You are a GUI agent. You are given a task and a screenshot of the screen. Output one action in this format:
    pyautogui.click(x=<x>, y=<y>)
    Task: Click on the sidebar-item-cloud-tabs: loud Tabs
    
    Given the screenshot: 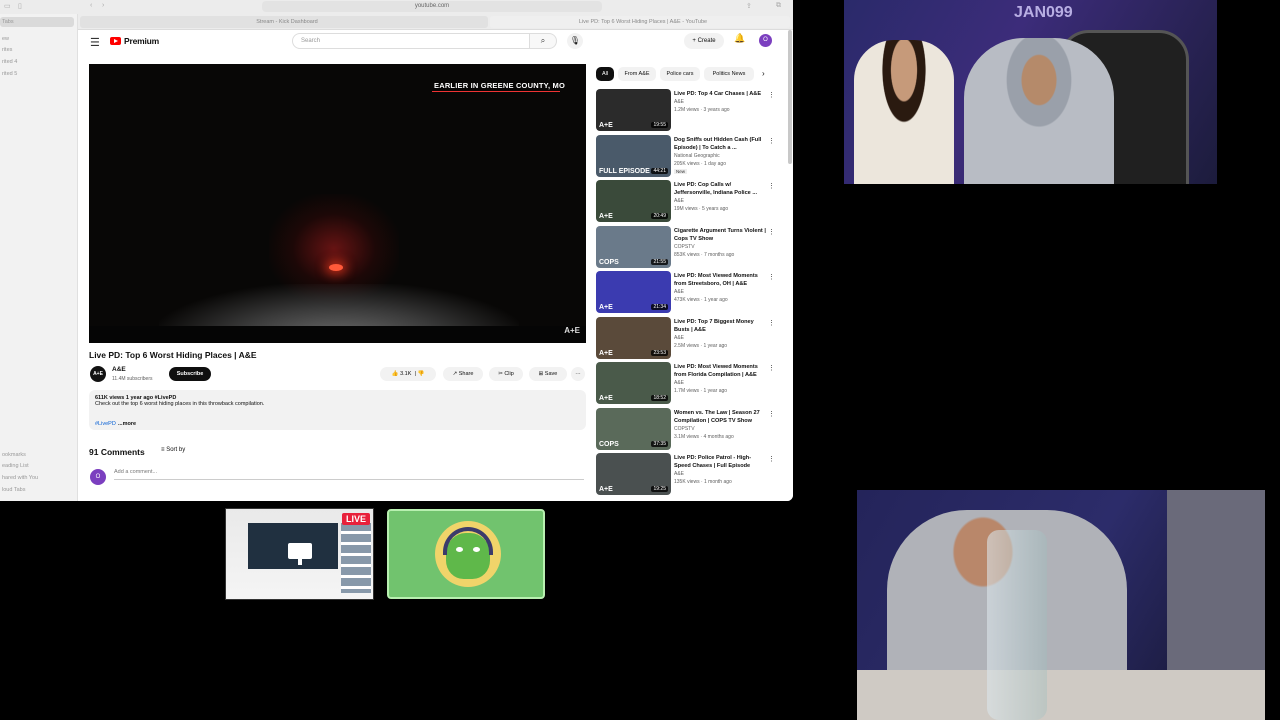 What is the action you would take?
    pyautogui.click(x=13, y=490)
    